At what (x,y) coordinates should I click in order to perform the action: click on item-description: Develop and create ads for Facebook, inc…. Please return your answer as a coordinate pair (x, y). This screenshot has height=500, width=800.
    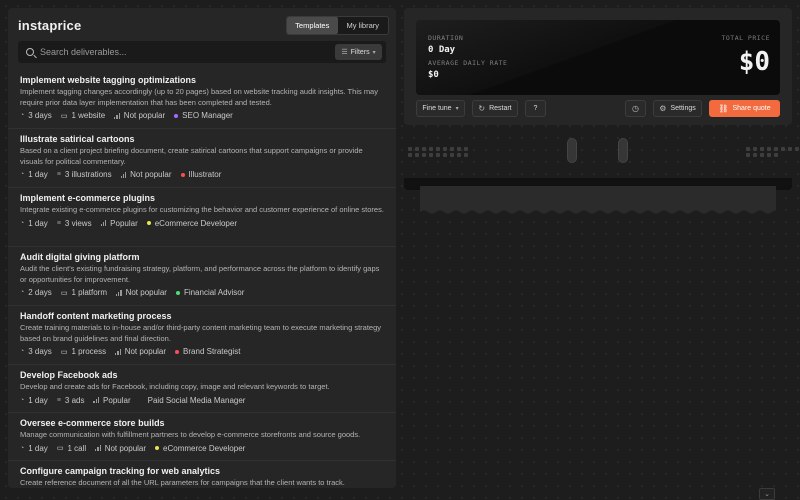
    Looking at the image, I should click on (175, 386).